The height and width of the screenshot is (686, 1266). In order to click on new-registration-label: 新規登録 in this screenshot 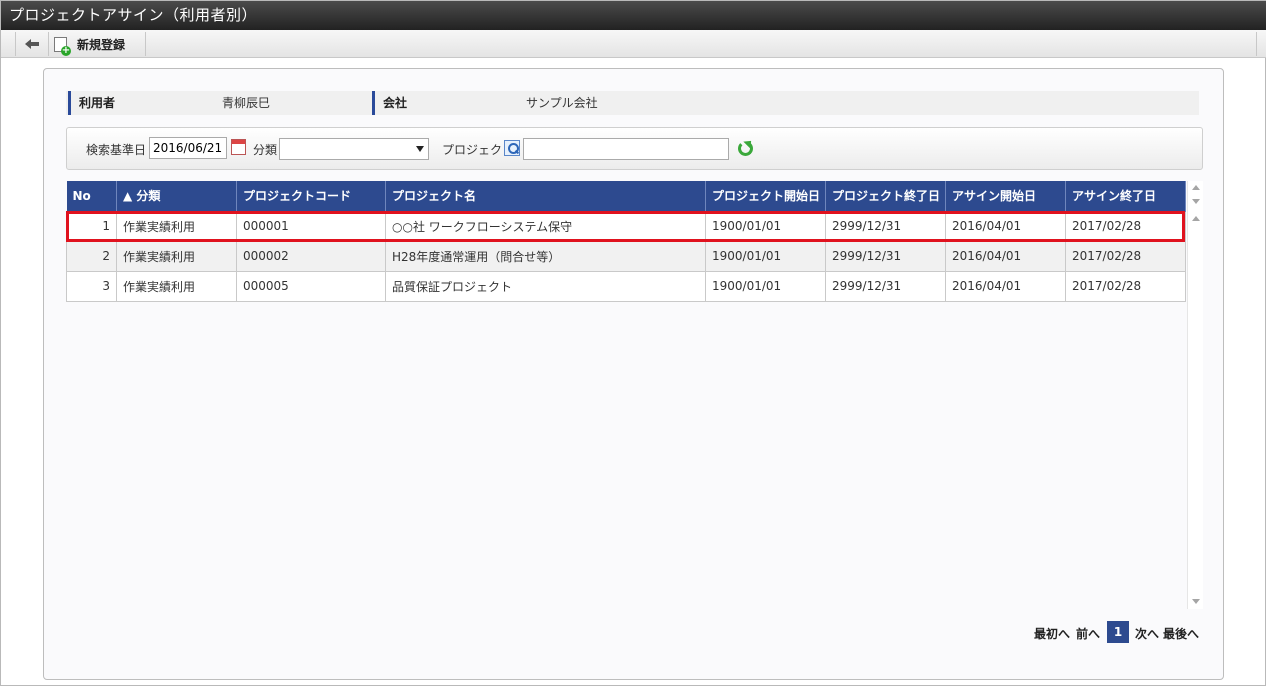, I will do `click(101, 44)`.